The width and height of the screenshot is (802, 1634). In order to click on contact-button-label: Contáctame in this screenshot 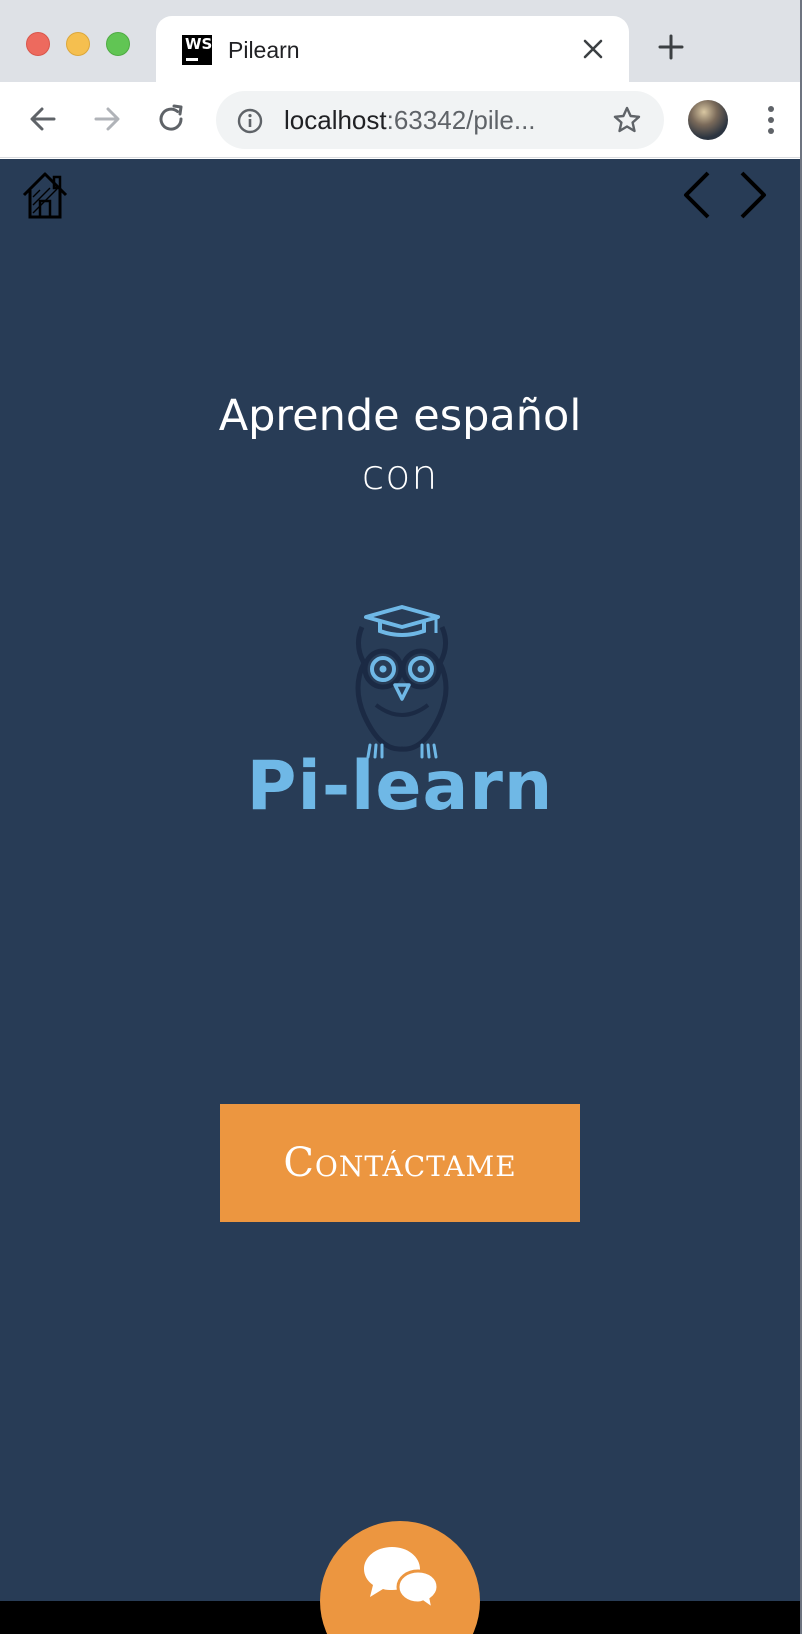, I will do `click(400, 1163)`.